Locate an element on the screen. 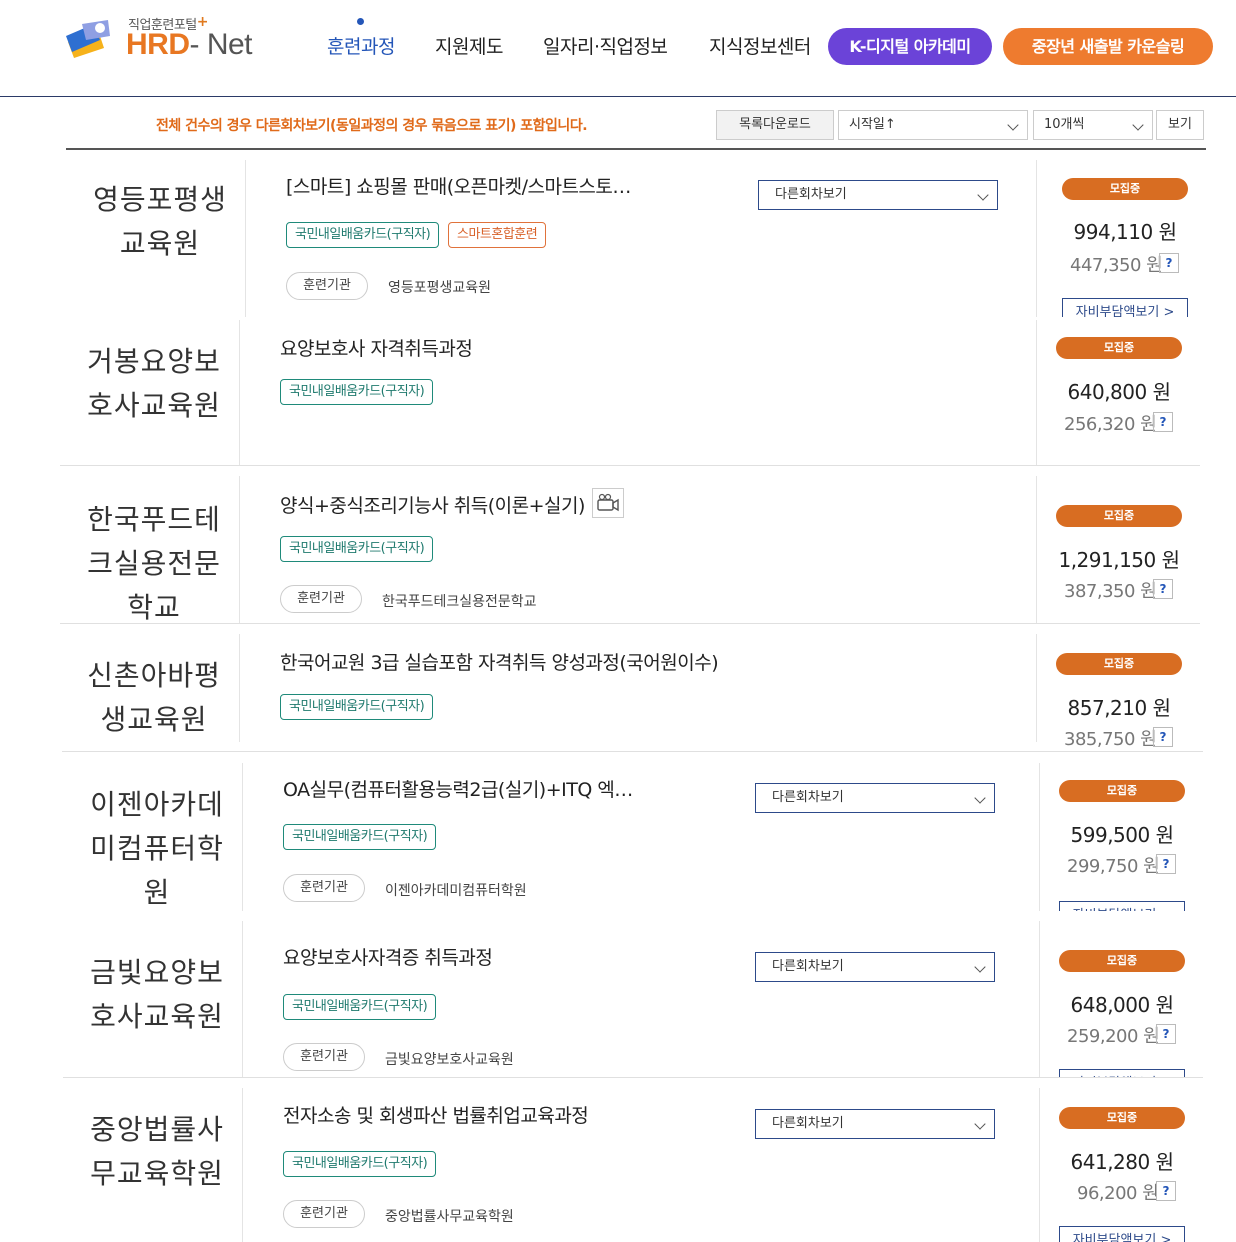 The width and height of the screenshot is (1236, 1242). price: 641,280 원 is located at coordinates (1122, 1162).